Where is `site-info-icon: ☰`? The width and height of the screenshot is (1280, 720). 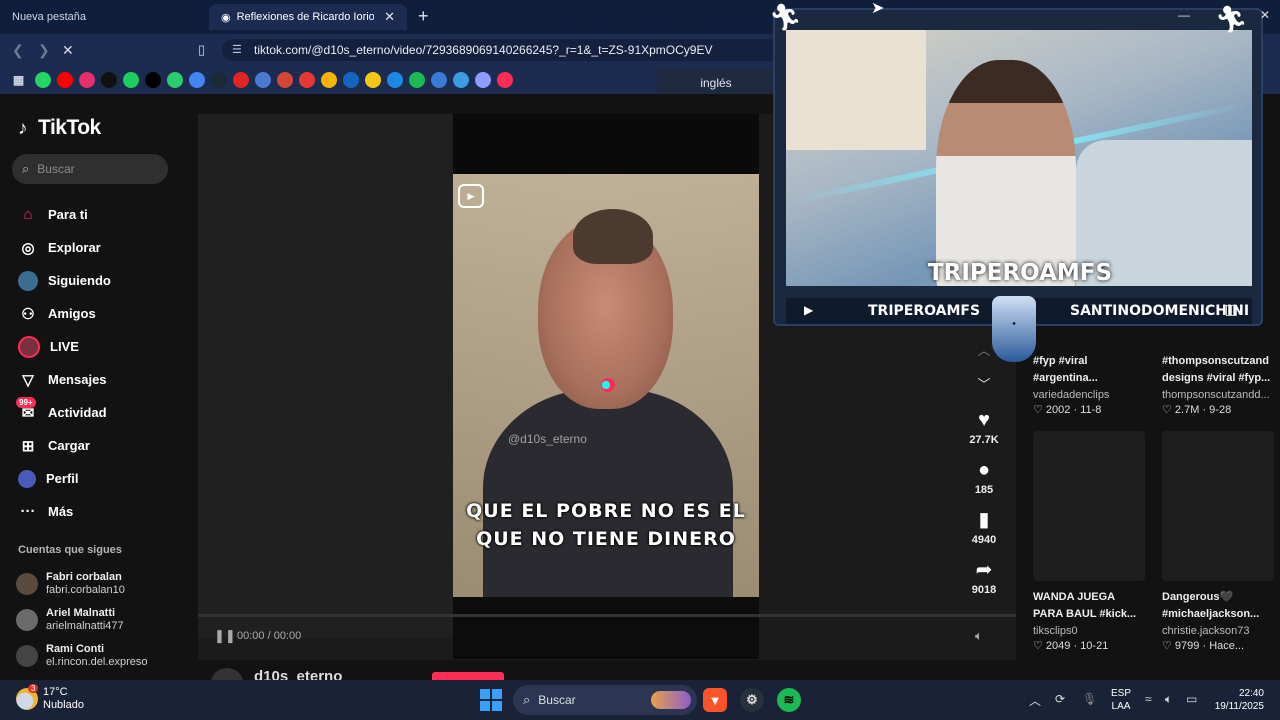 site-info-icon: ☰ is located at coordinates (237, 49).